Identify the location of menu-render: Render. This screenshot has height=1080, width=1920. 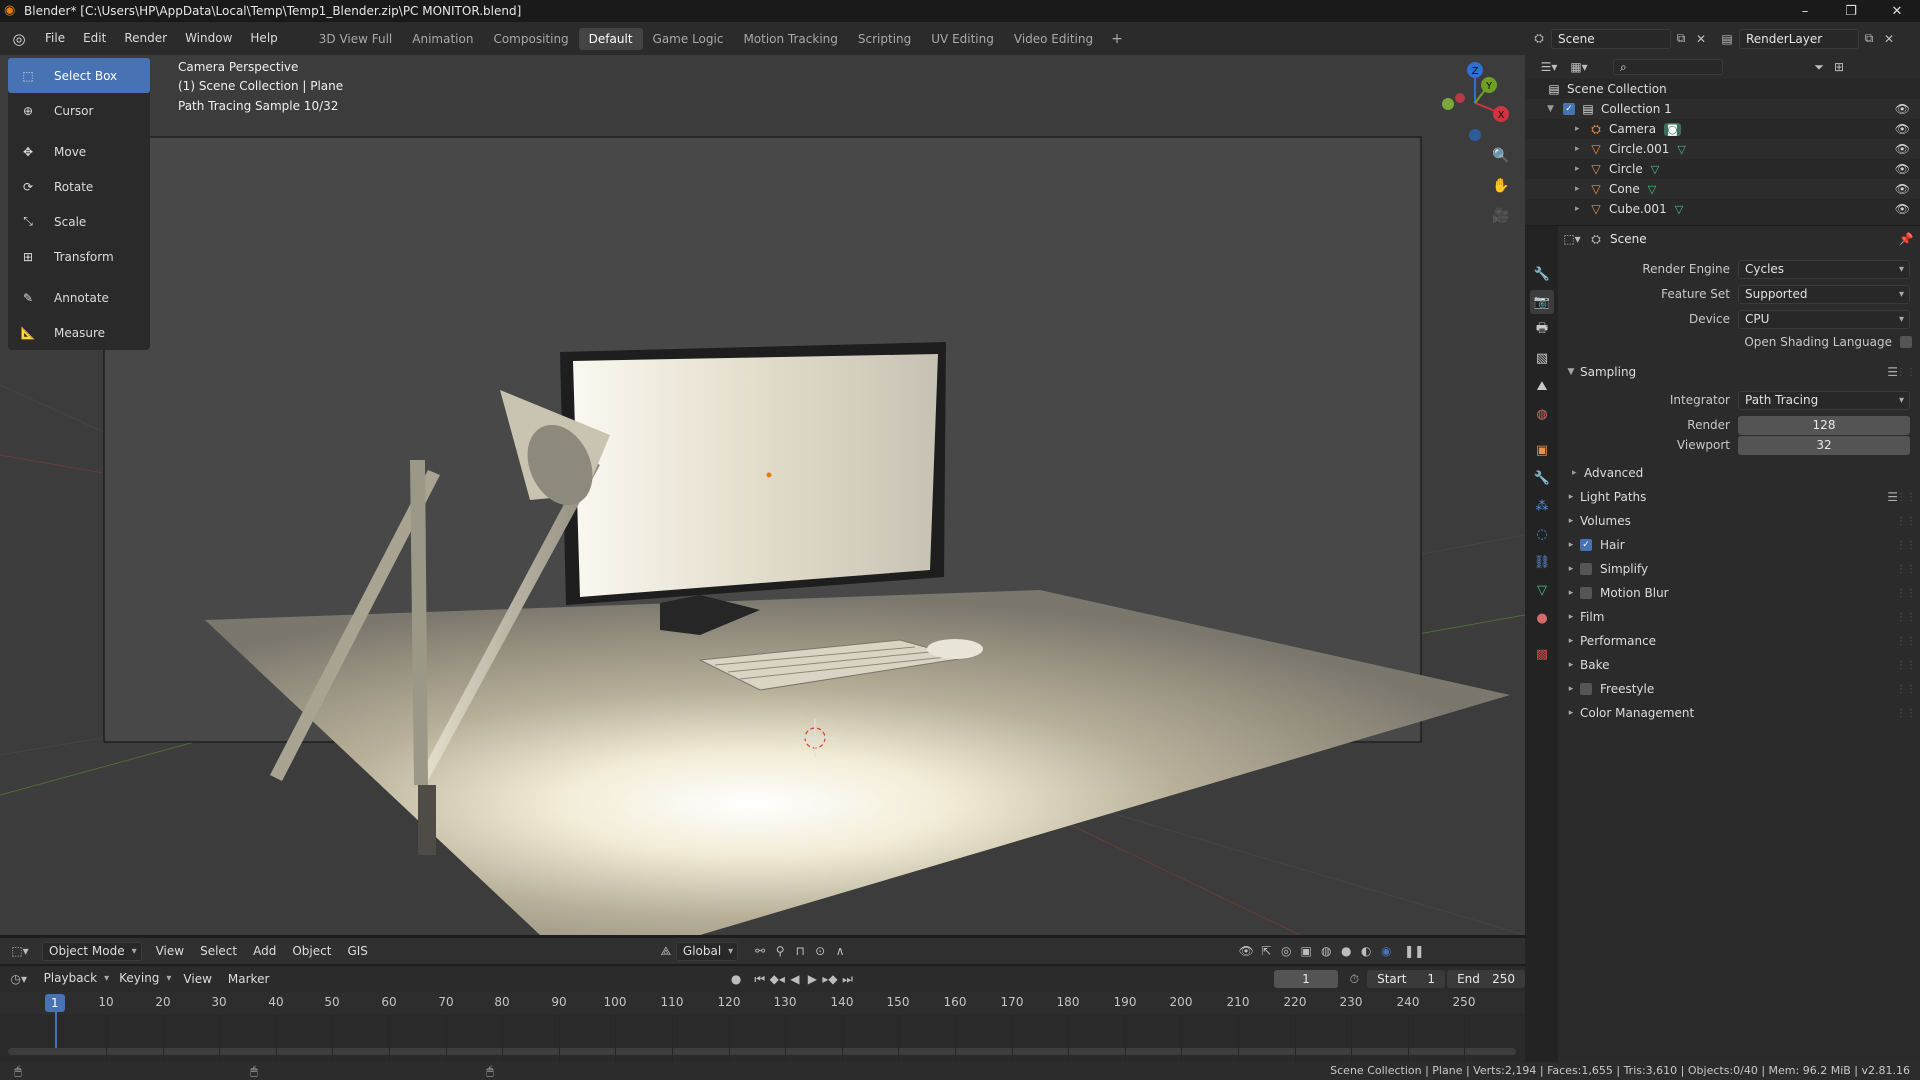
(145, 38).